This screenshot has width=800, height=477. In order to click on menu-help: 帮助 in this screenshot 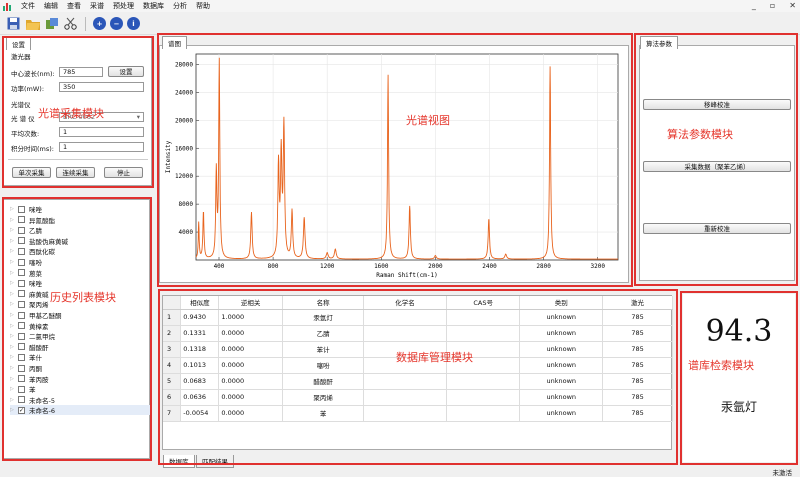, I will do `click(203, 6)`.